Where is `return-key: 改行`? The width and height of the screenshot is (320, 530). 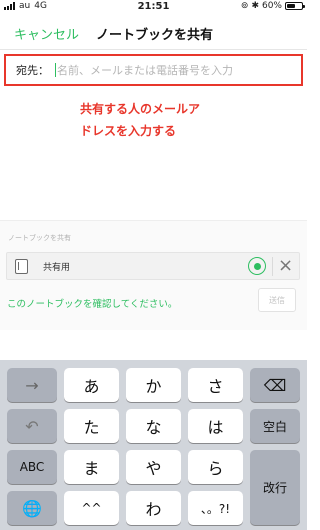
return-key: 改行 is located at coordinates (275, 487).